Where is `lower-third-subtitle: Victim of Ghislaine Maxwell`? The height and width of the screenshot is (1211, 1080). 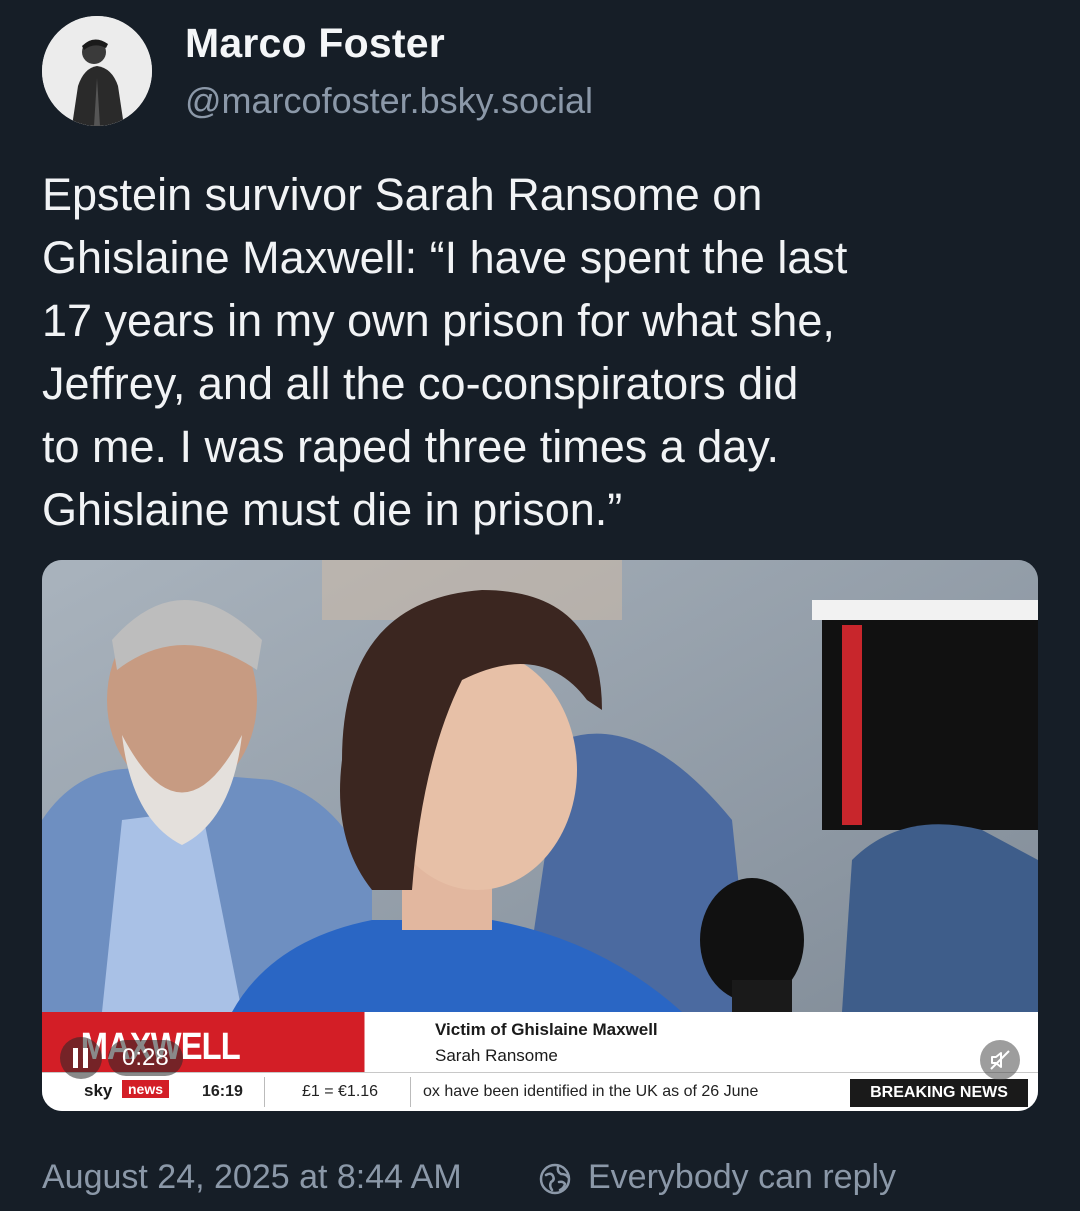
lower-third-subtitle: Victim of Ghislaine Maxwell is located at coordinates (546, 1029).